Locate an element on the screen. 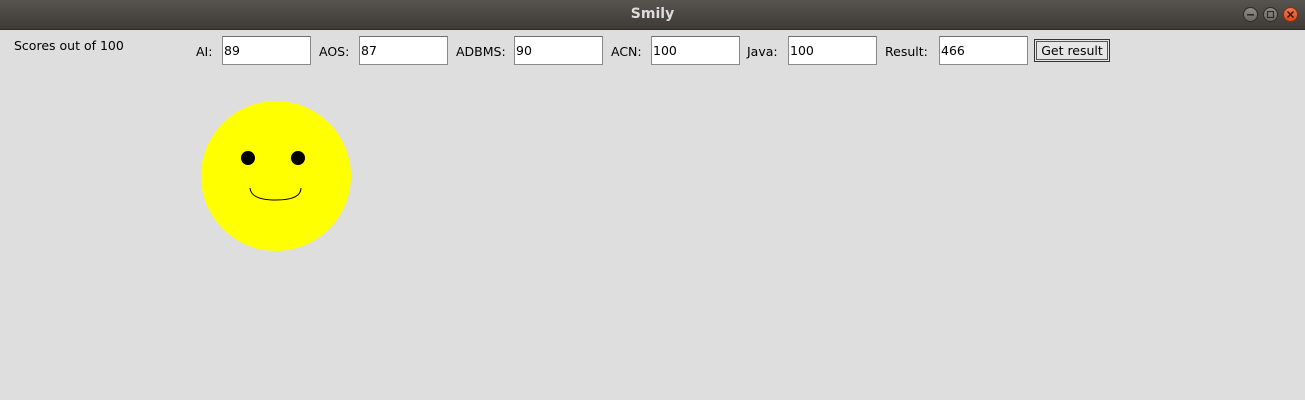 This screenshot has height=400, width=1305. close-button is located at coordinates (1290, 14).